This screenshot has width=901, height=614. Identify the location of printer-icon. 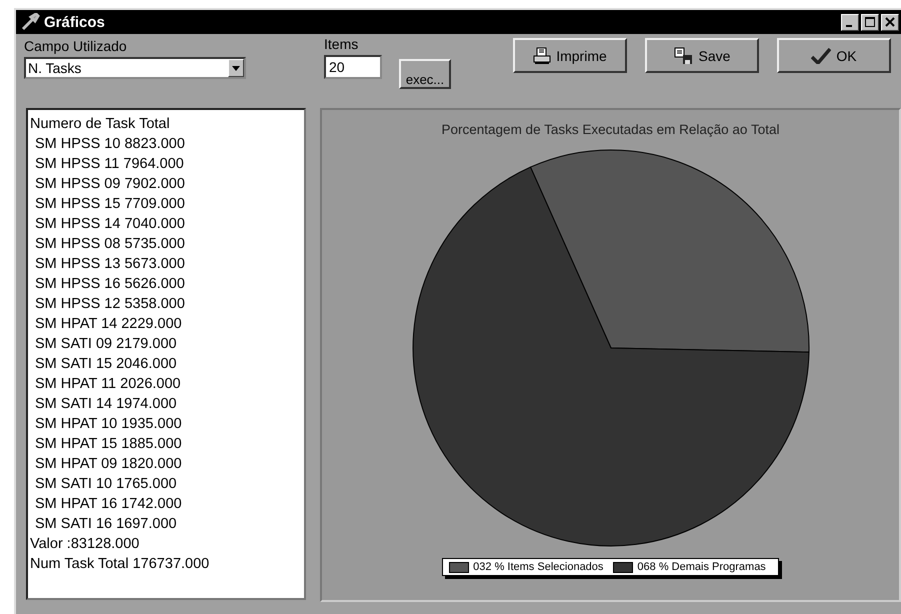
(542, 55).